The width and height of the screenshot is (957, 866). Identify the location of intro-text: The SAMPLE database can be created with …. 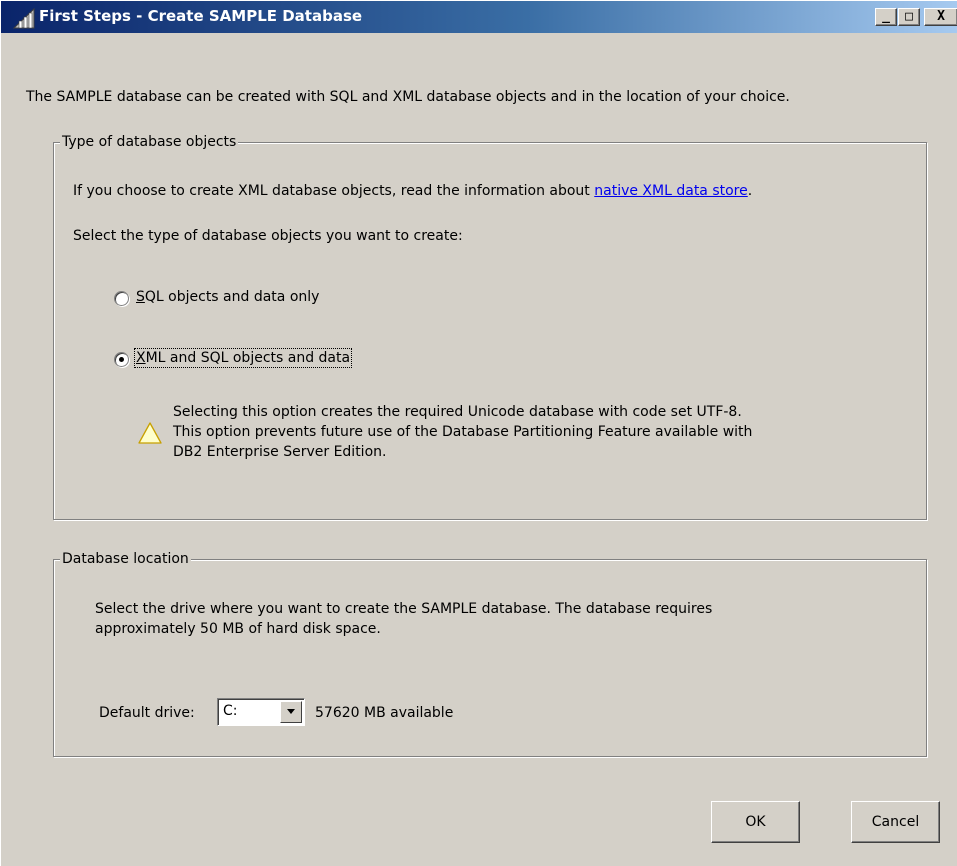
(408, 97).